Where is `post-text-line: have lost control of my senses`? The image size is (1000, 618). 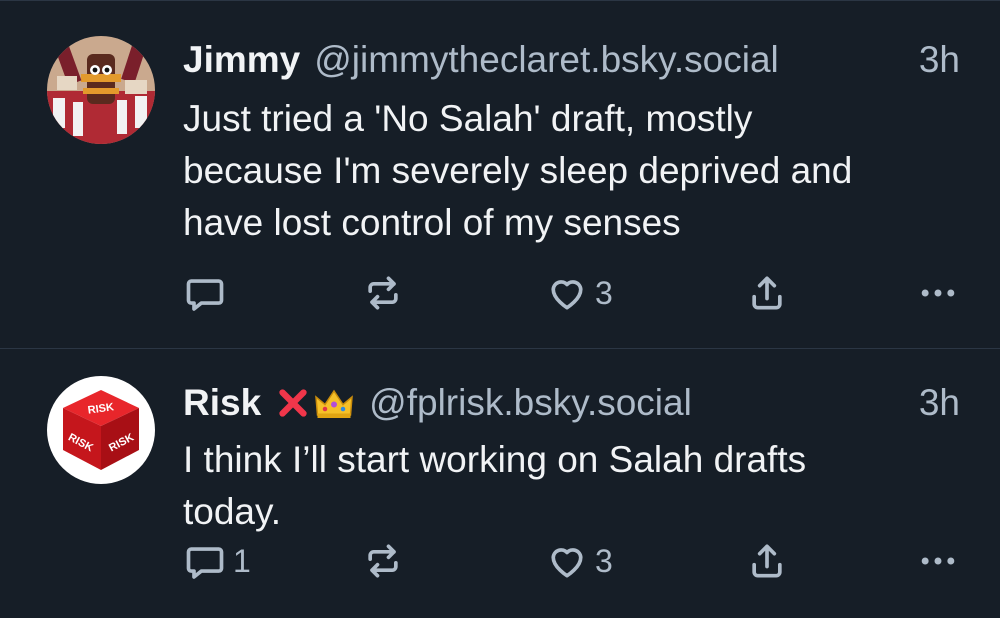 post-text-line: have lost control of my senses is located at coordinates (432, 222).